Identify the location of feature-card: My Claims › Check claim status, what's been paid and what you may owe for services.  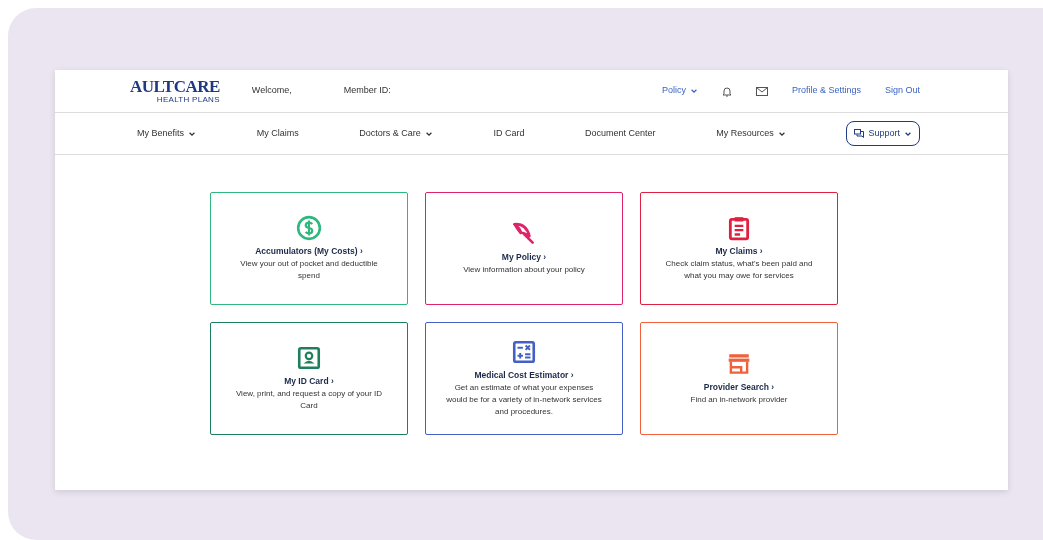
(739, 248).